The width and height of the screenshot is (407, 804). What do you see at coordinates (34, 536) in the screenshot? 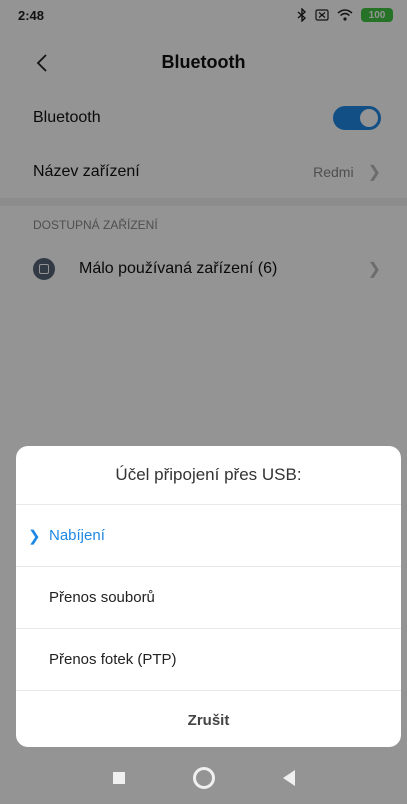
I see `chevron-right-icon: ❯` at bounding box center [34, 536].